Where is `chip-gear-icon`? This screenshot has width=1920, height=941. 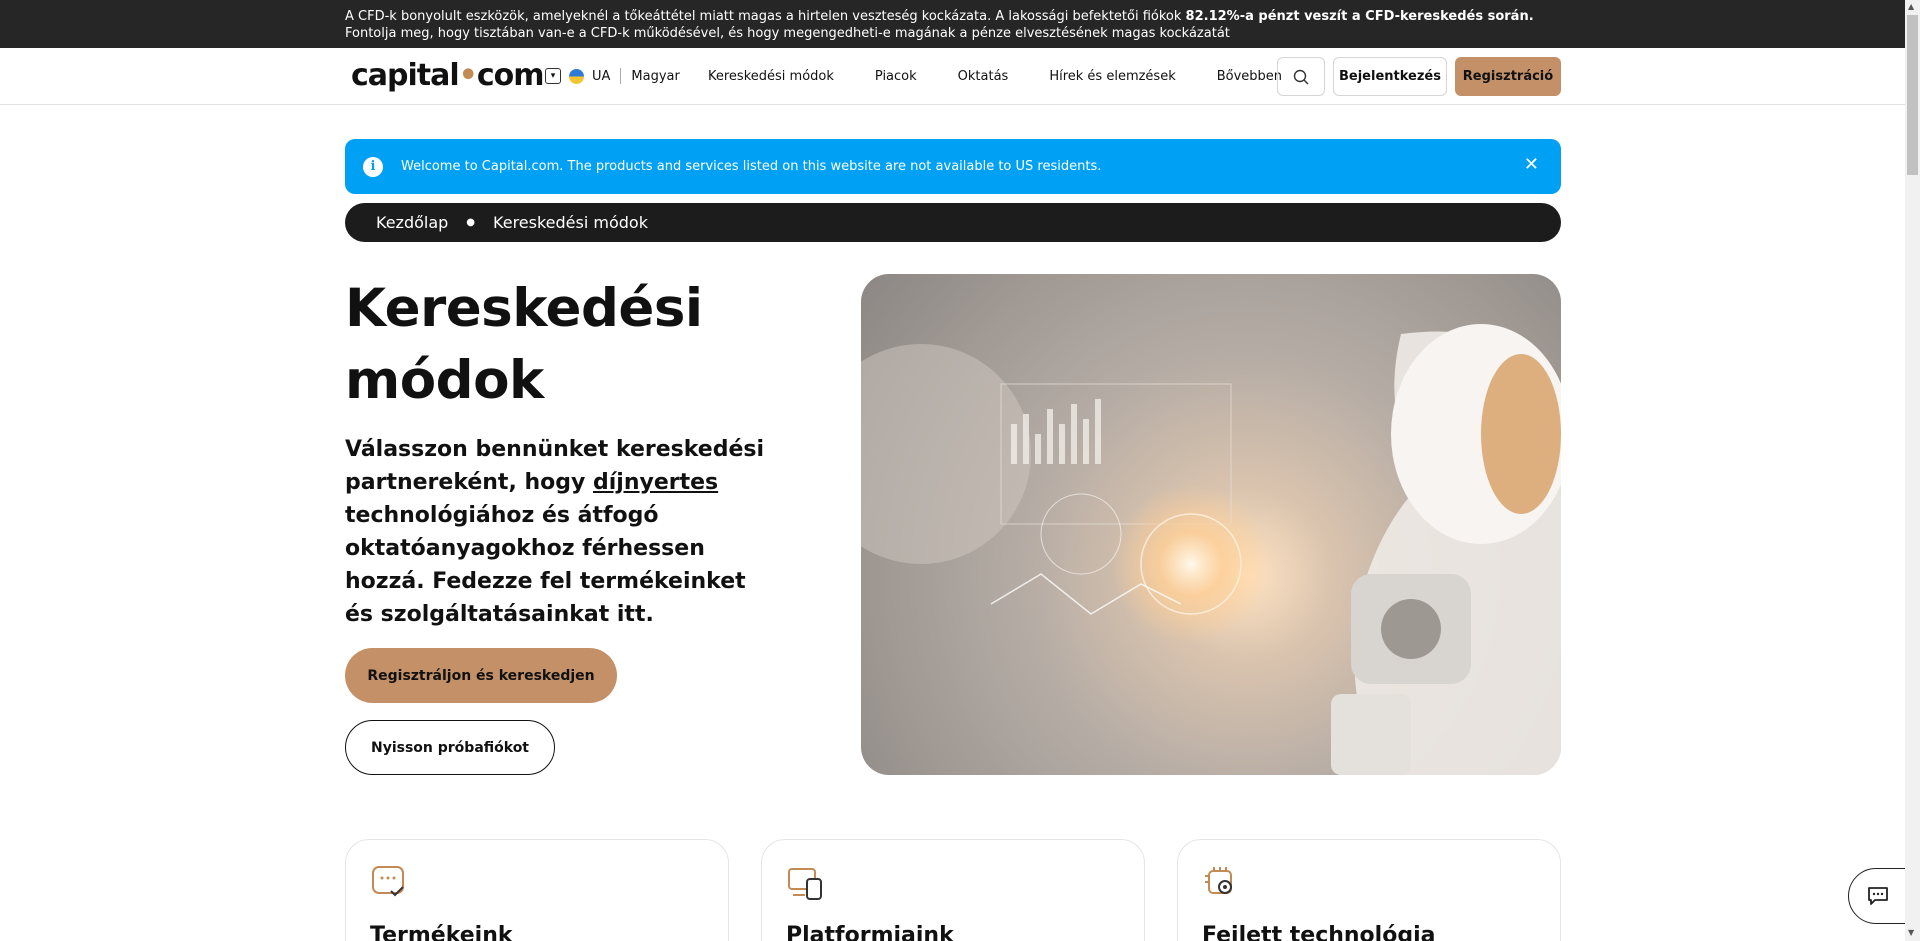 chip-gear-icon is located at coordinates (1218, 880).